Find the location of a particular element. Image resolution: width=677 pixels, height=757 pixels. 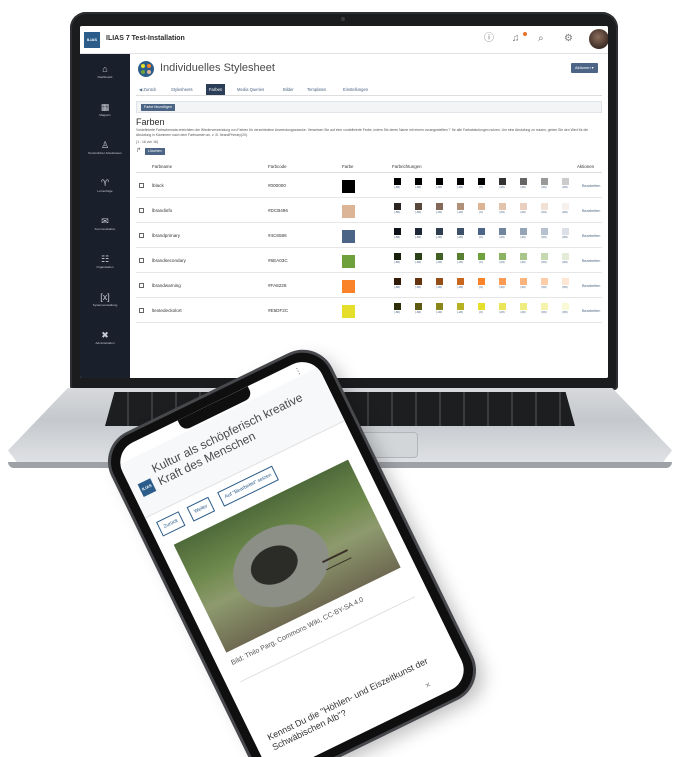

sidebar-item-communication: ✉ Kommunikation is located at coordinates (105, 227).